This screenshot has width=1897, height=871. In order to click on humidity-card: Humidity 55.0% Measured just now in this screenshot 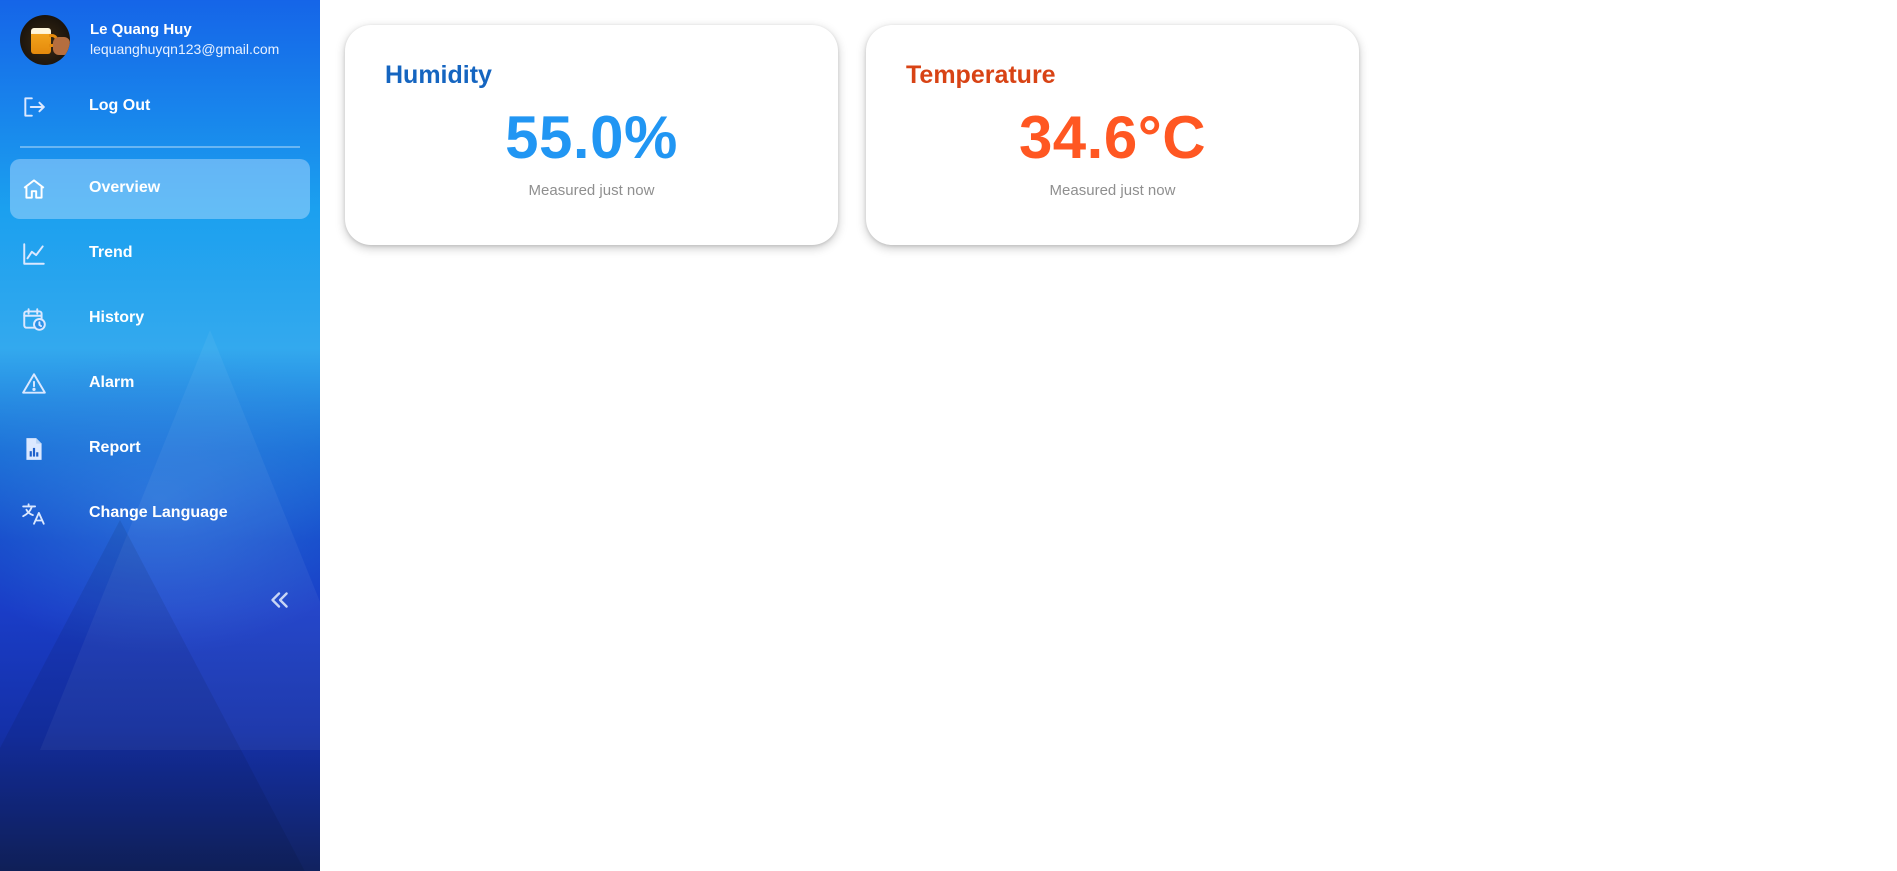, I will do `click(591, 135)`.